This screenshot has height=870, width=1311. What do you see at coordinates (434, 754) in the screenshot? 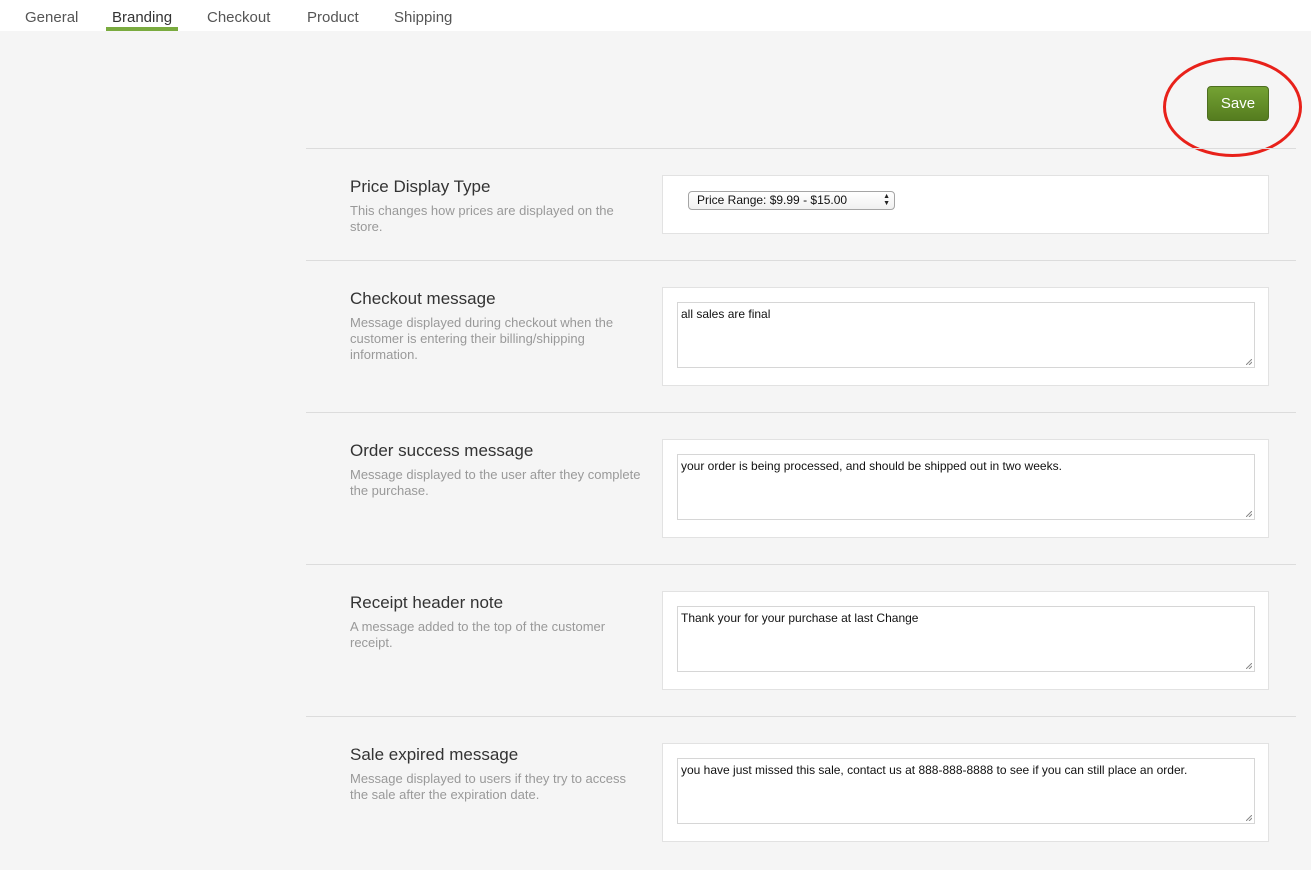
I see `sale-expired-label: Sale expired message` at bounding box center [434, 754].